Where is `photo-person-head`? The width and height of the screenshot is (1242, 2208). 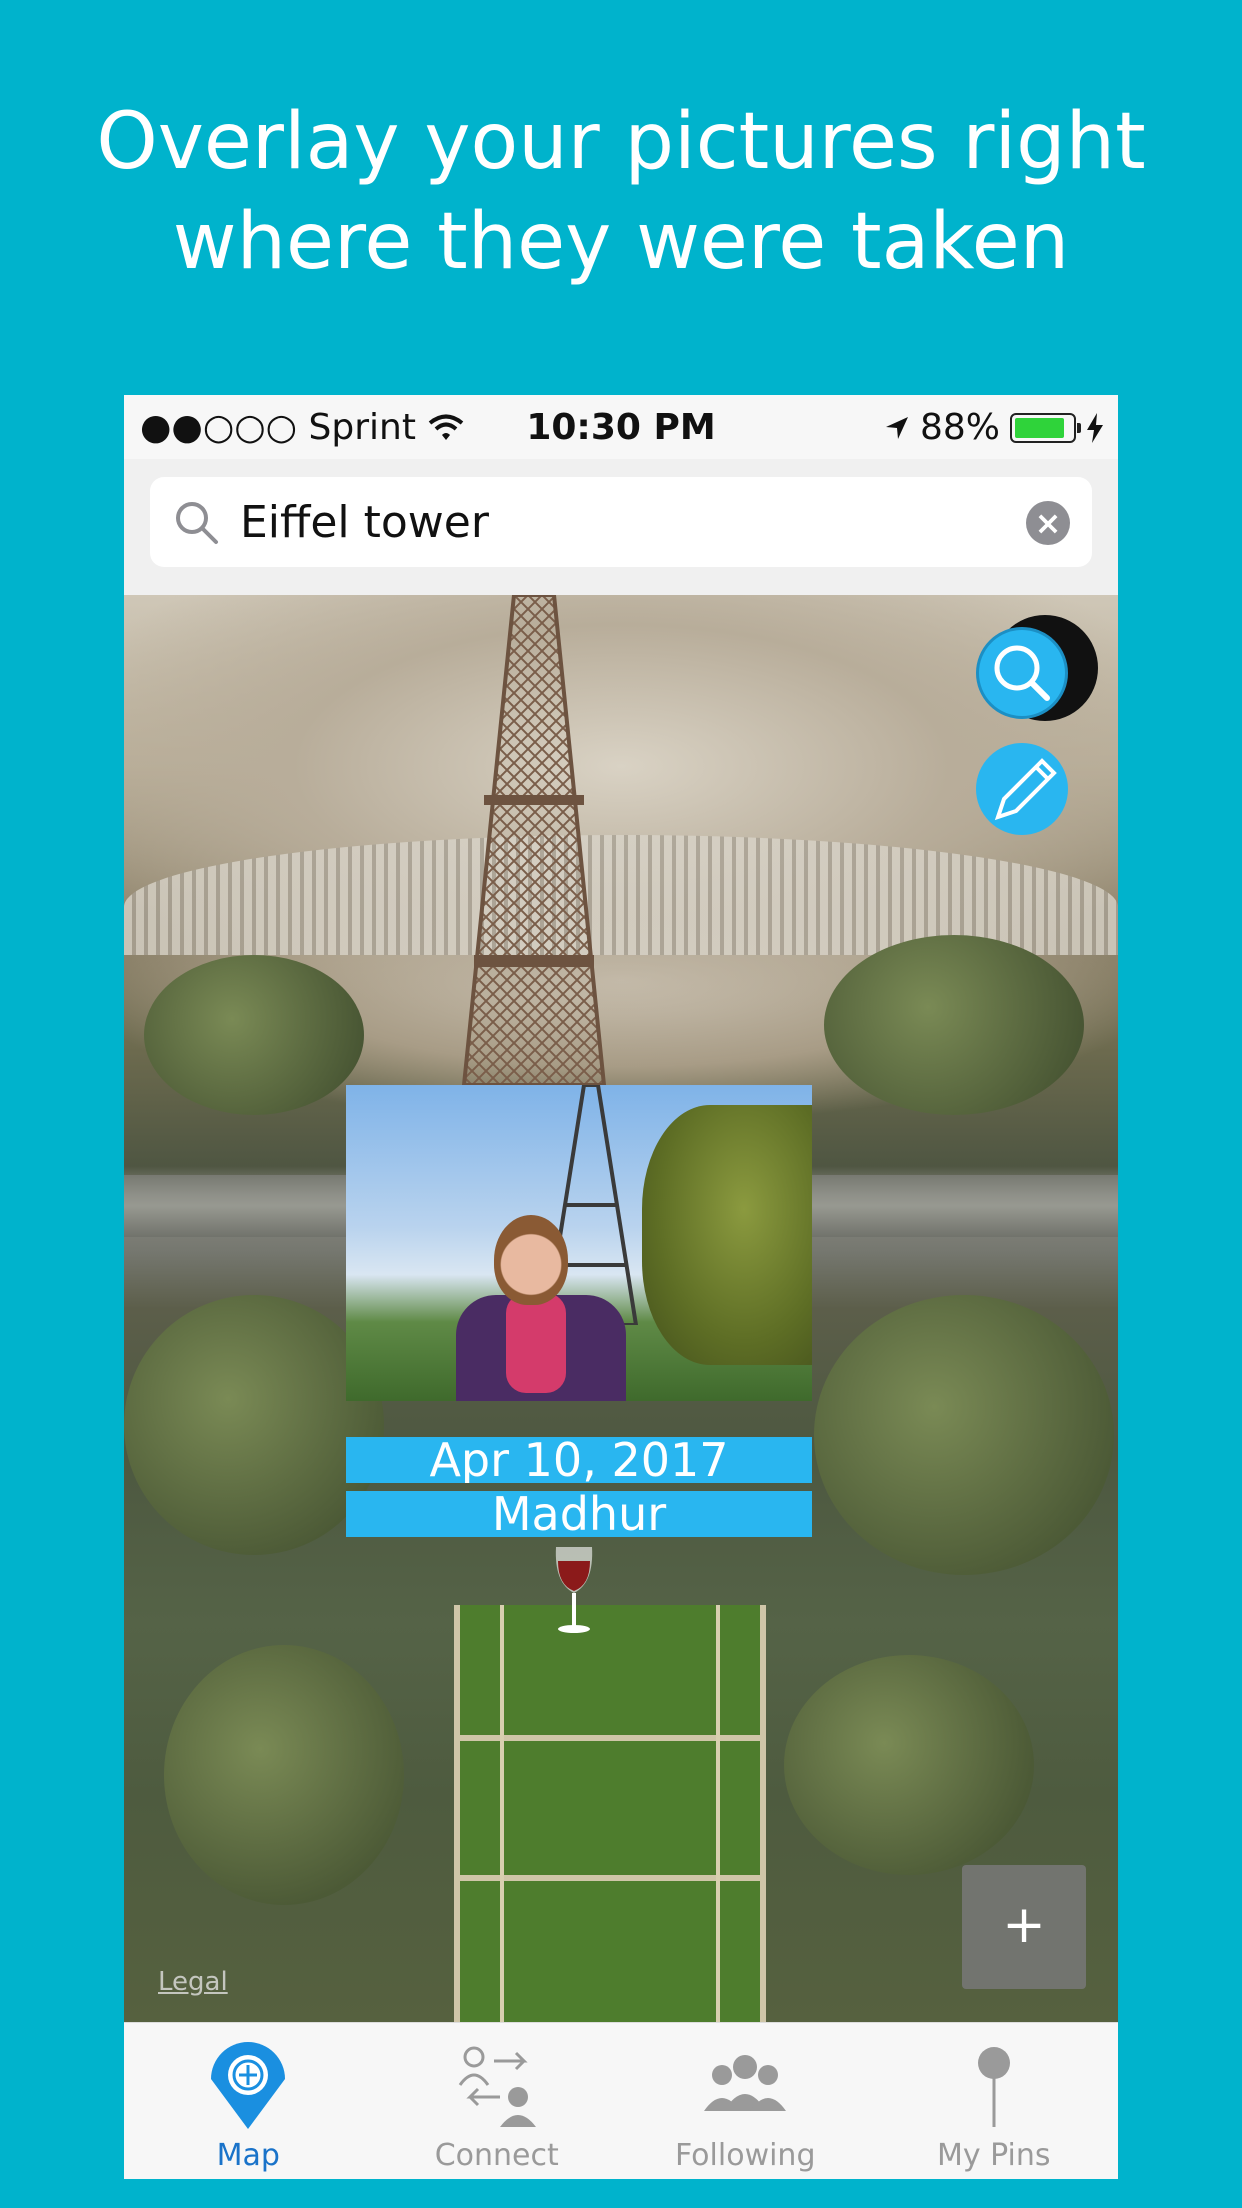
photo-person-head is located at coordinates (531, 1260).